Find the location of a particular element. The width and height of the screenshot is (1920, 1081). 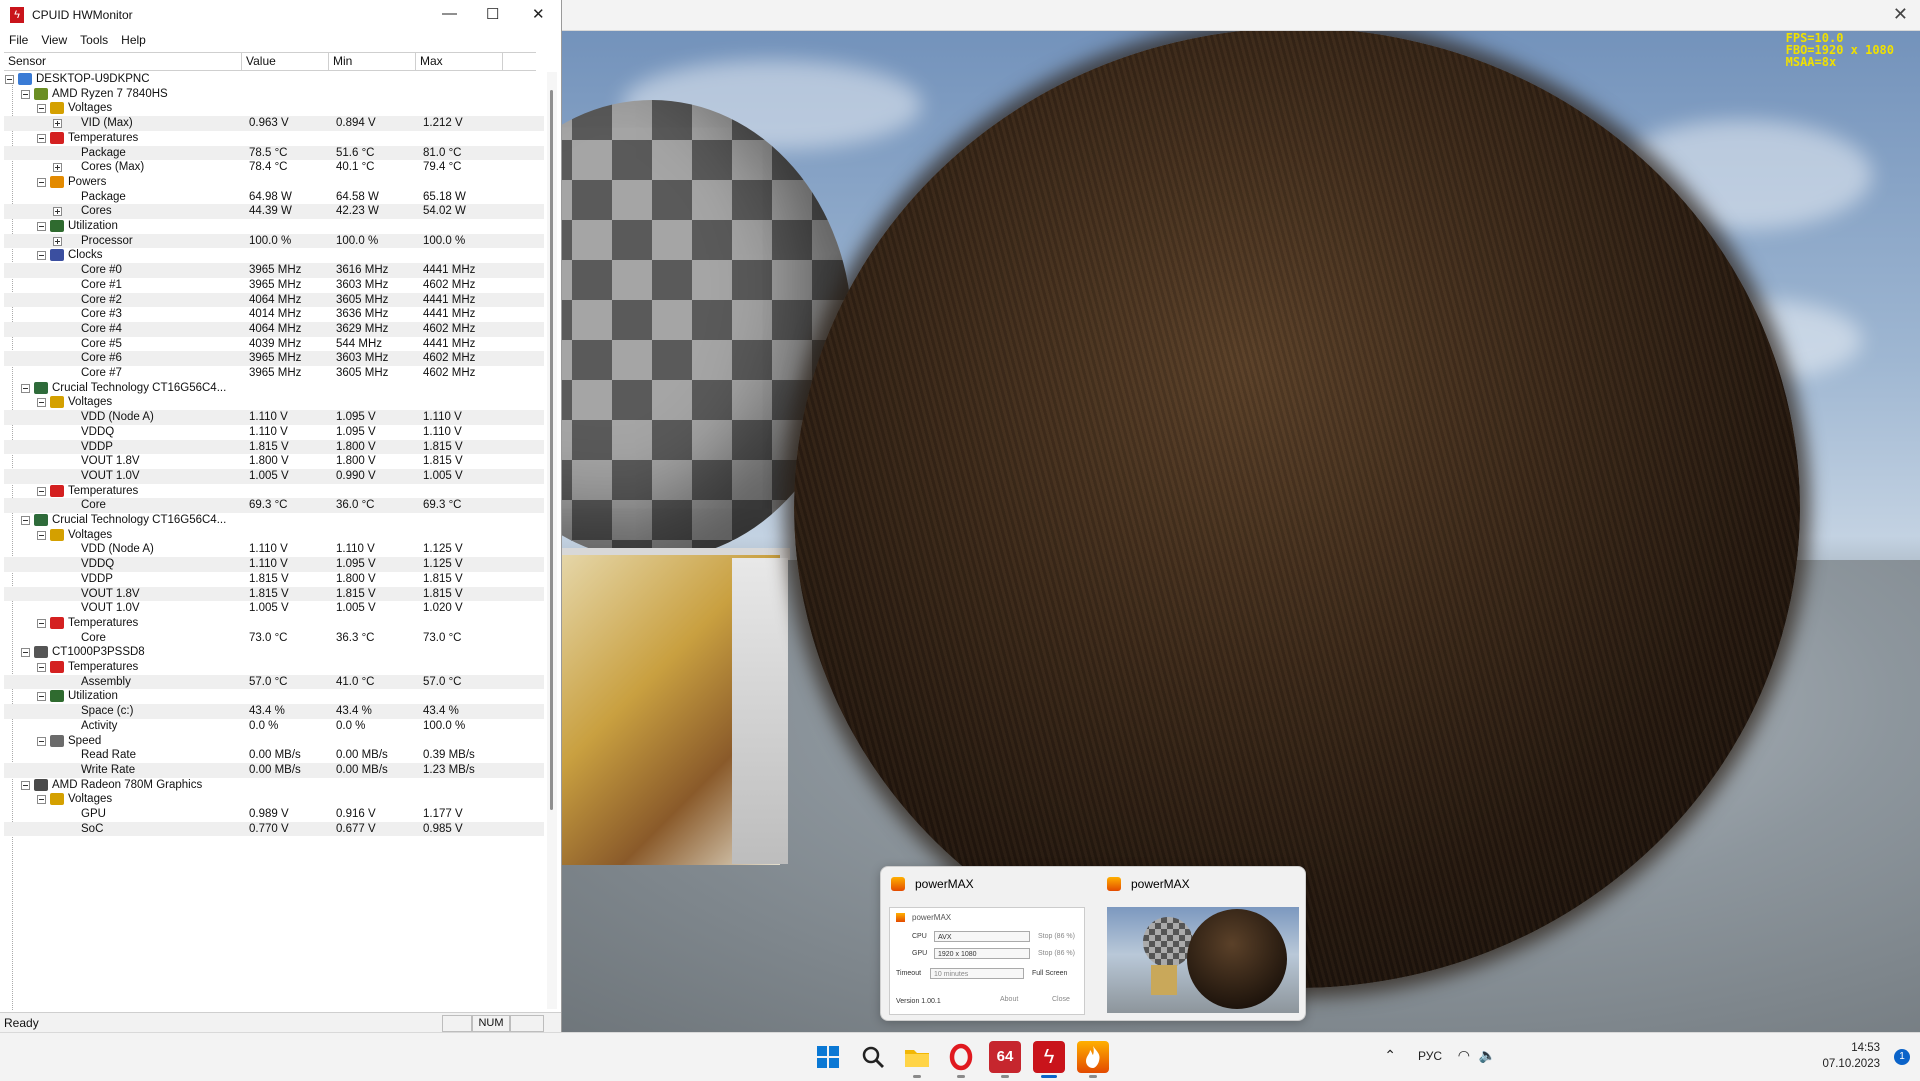

sensor-row: VOUT 1.8V 1.815 V 1.815 V 1.815 V is located at coordinates (274, 594).